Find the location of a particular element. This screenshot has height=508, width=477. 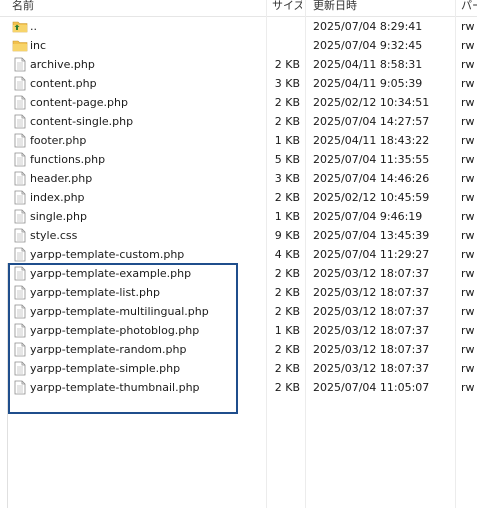

file-name-cell: style.css is located at coordinates (141, 235).